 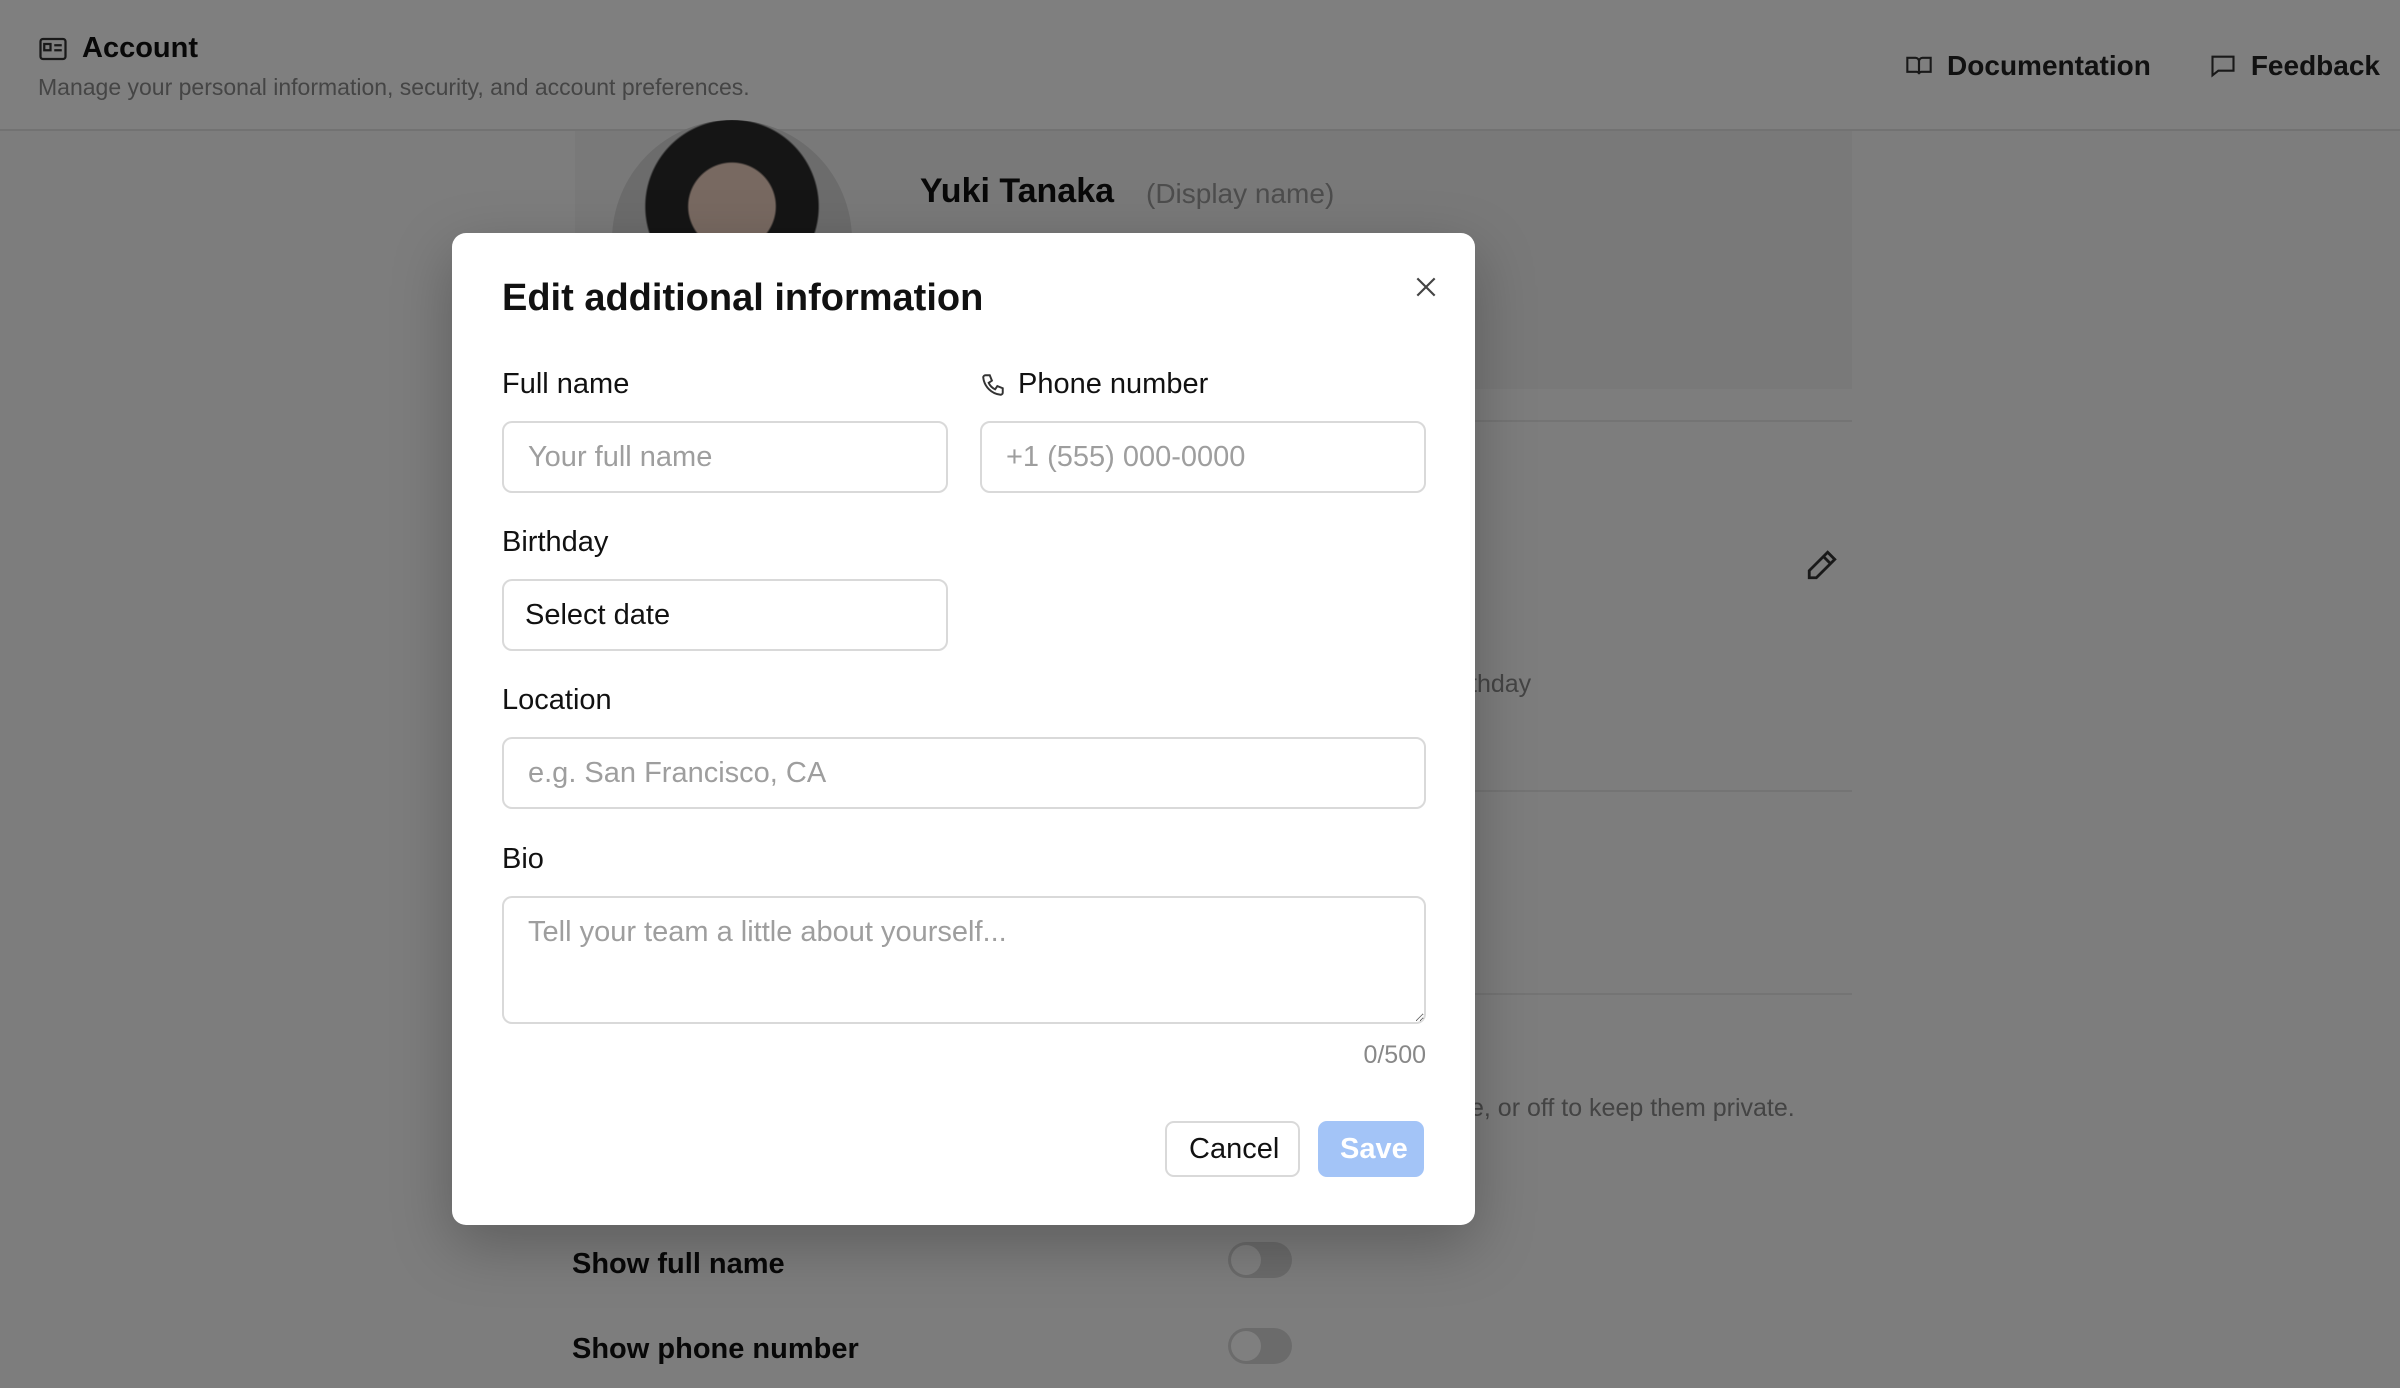 What do you see at coordinates (725, 457) in the screenshot?
I see `full-name-input` at bounding box center [725, 457].